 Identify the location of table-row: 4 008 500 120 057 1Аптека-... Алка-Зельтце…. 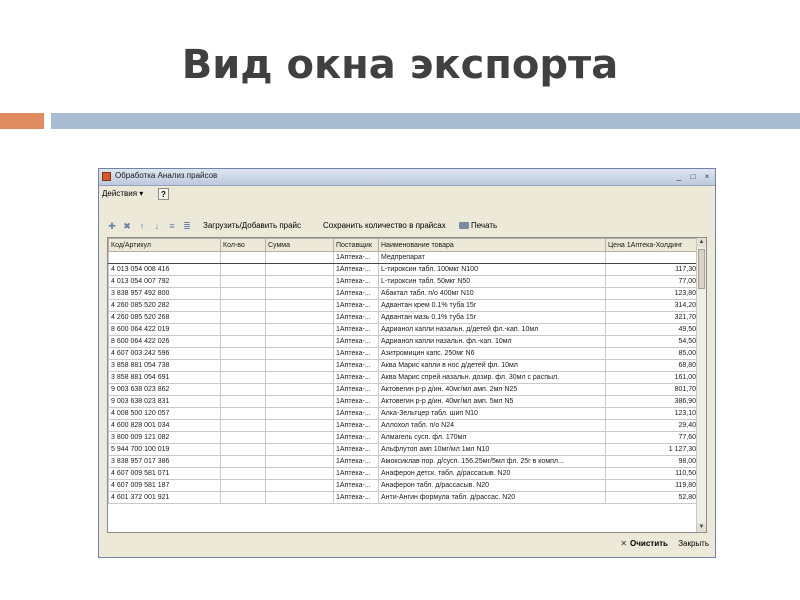
(403, 413).